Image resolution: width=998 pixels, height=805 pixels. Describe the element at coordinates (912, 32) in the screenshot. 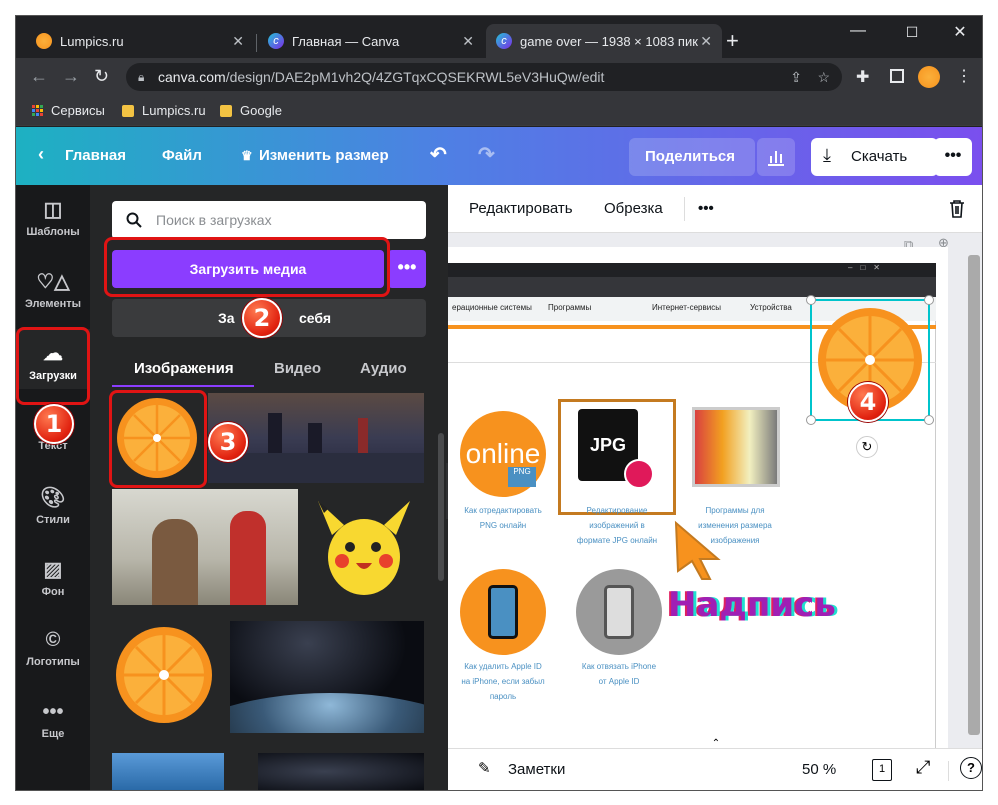

I see `maximize-icon: ☐` at that location.